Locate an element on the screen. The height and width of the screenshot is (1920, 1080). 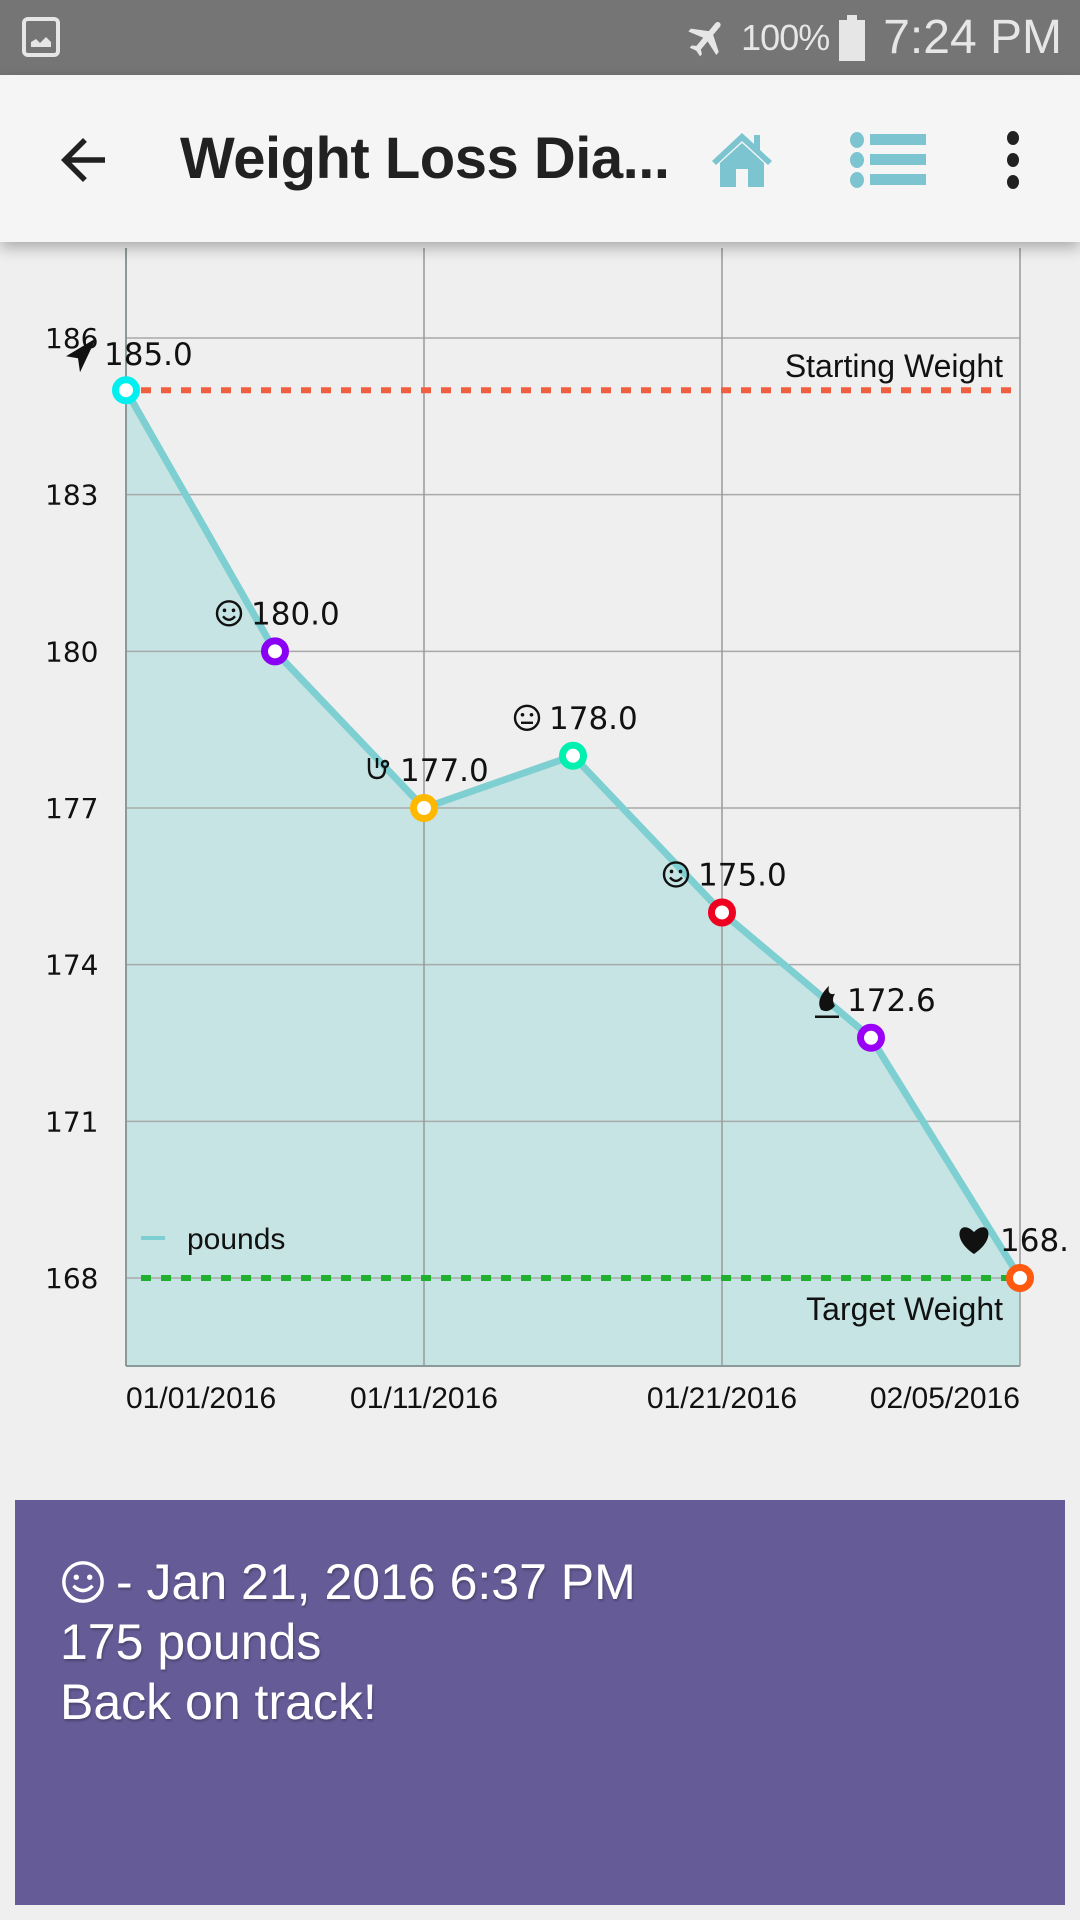
home-icon is located at coordinates (742, 159).